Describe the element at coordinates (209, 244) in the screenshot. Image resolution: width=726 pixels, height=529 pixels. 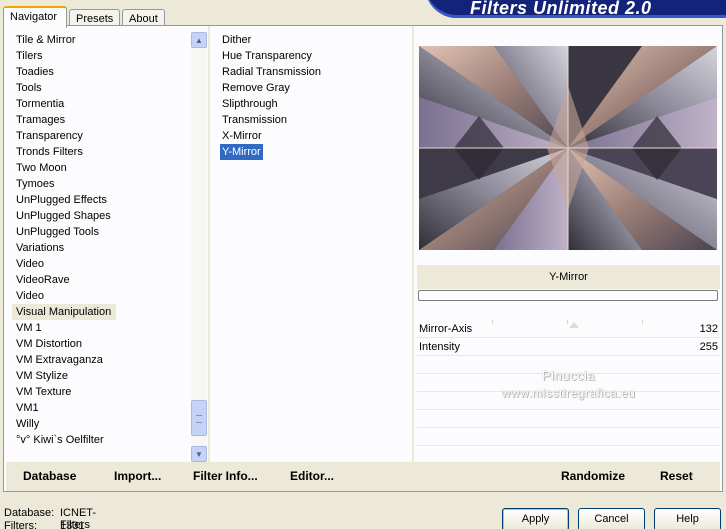
I see `list-divider` at that location.